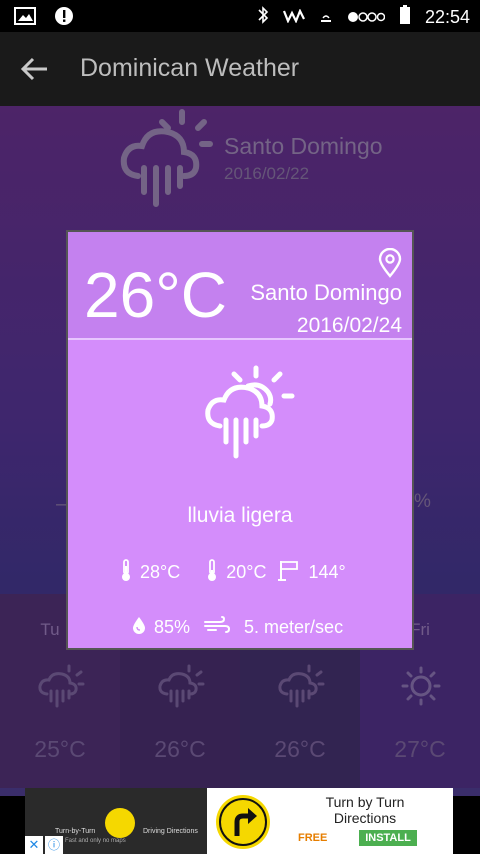 This screenshot has height=854, width=480. I want to click on wind-flag-icon, so click(289, 572).